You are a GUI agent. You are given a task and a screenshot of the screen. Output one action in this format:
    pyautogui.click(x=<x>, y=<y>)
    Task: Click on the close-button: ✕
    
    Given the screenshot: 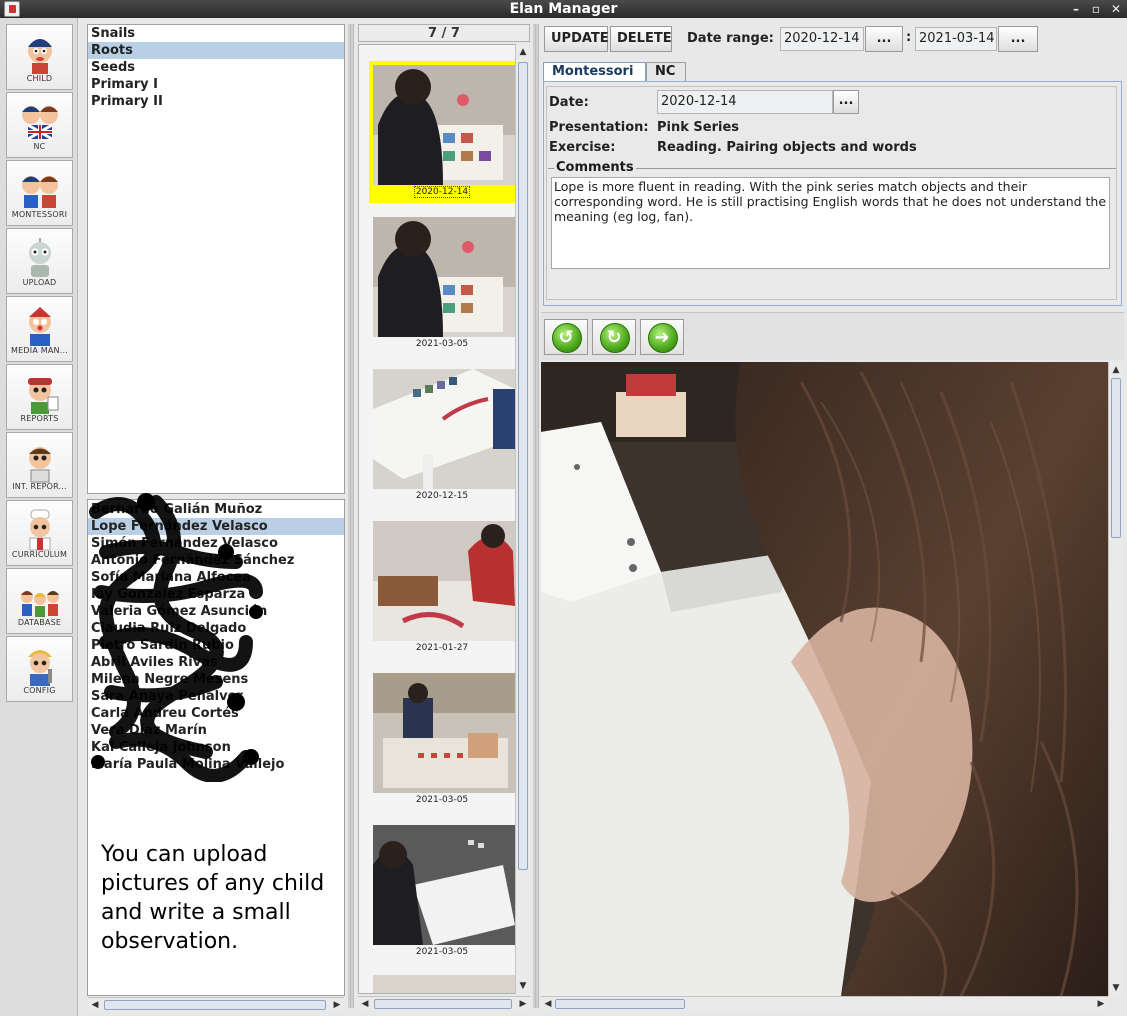 What is the action you would take?
    pyautogui.click(x=1116, y=9)
    